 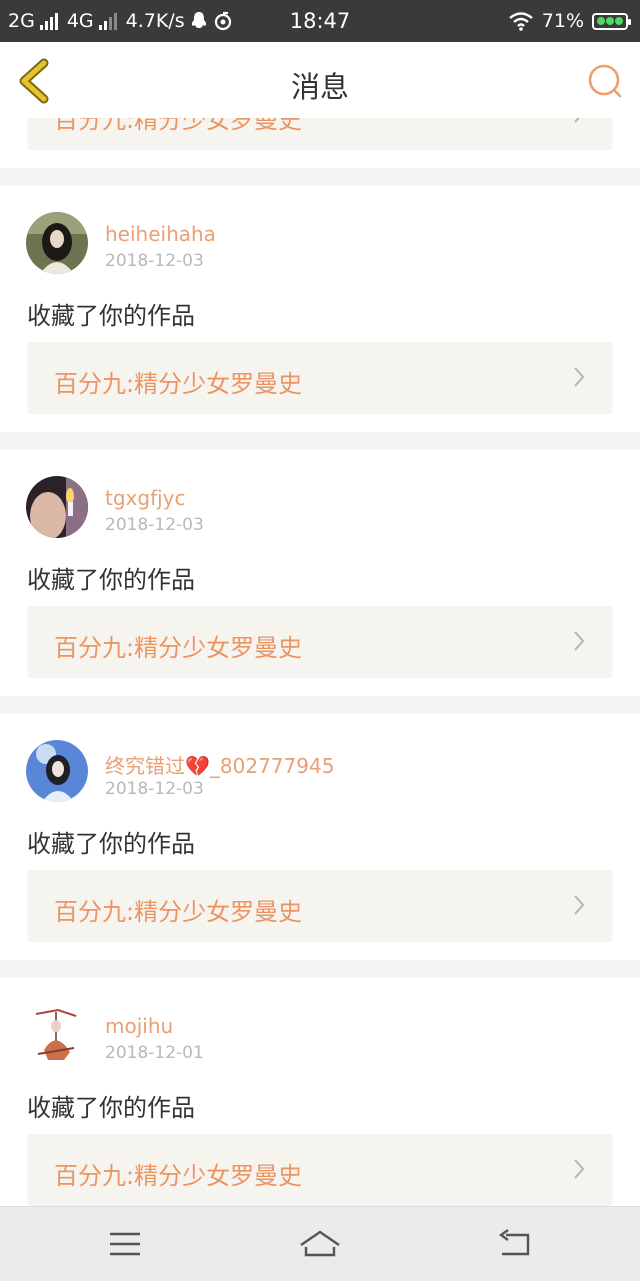 I want to click on battery-icon, so click(x=611, y=21).